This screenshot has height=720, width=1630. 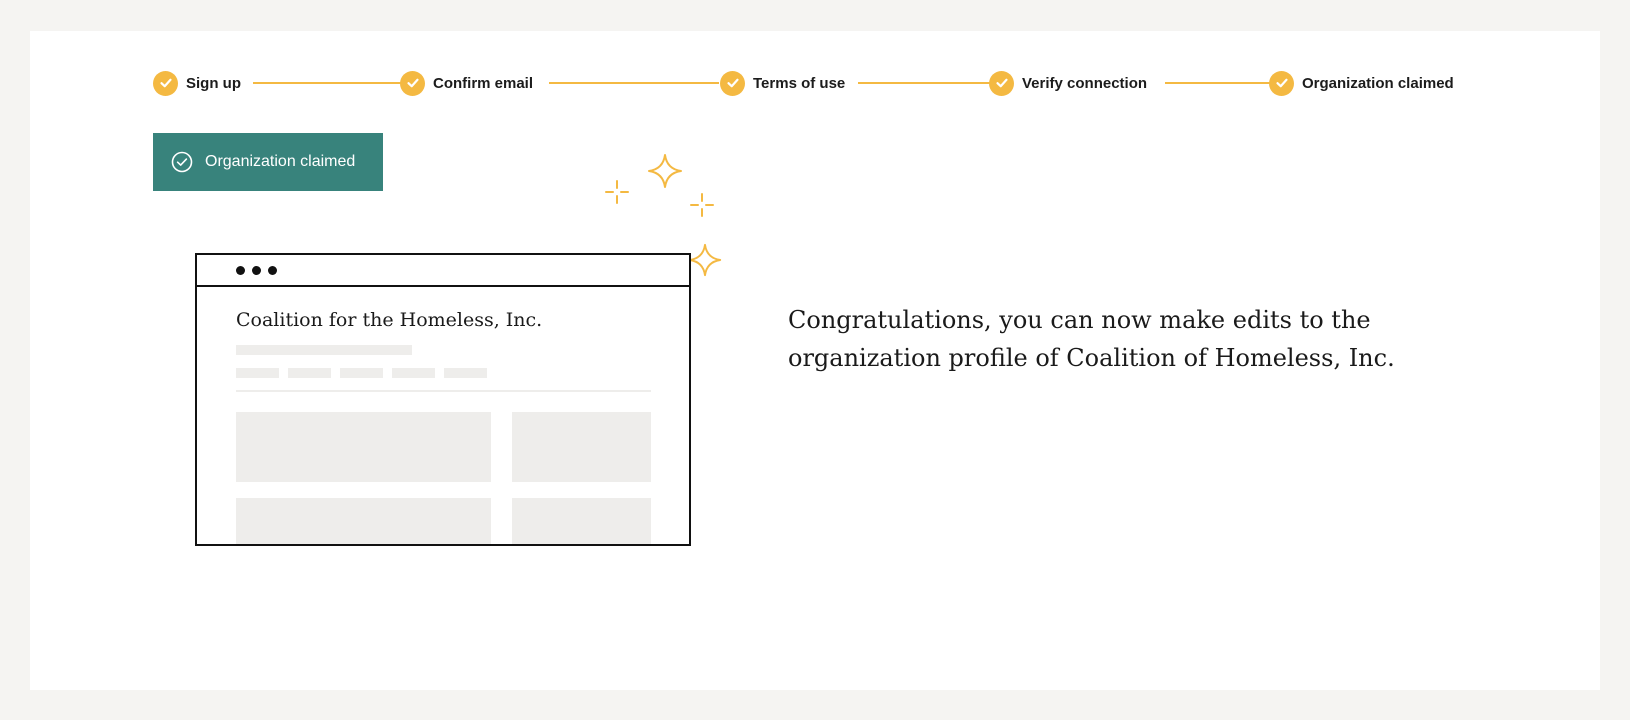 I want to click on check-circle-icon, so click(x=182, y=162).